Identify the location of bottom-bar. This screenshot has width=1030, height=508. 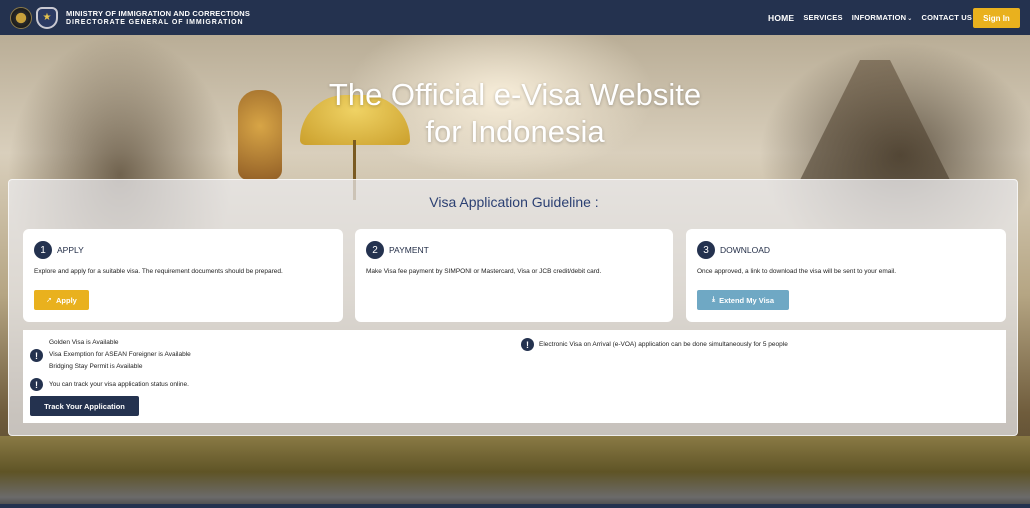
(515, 506).